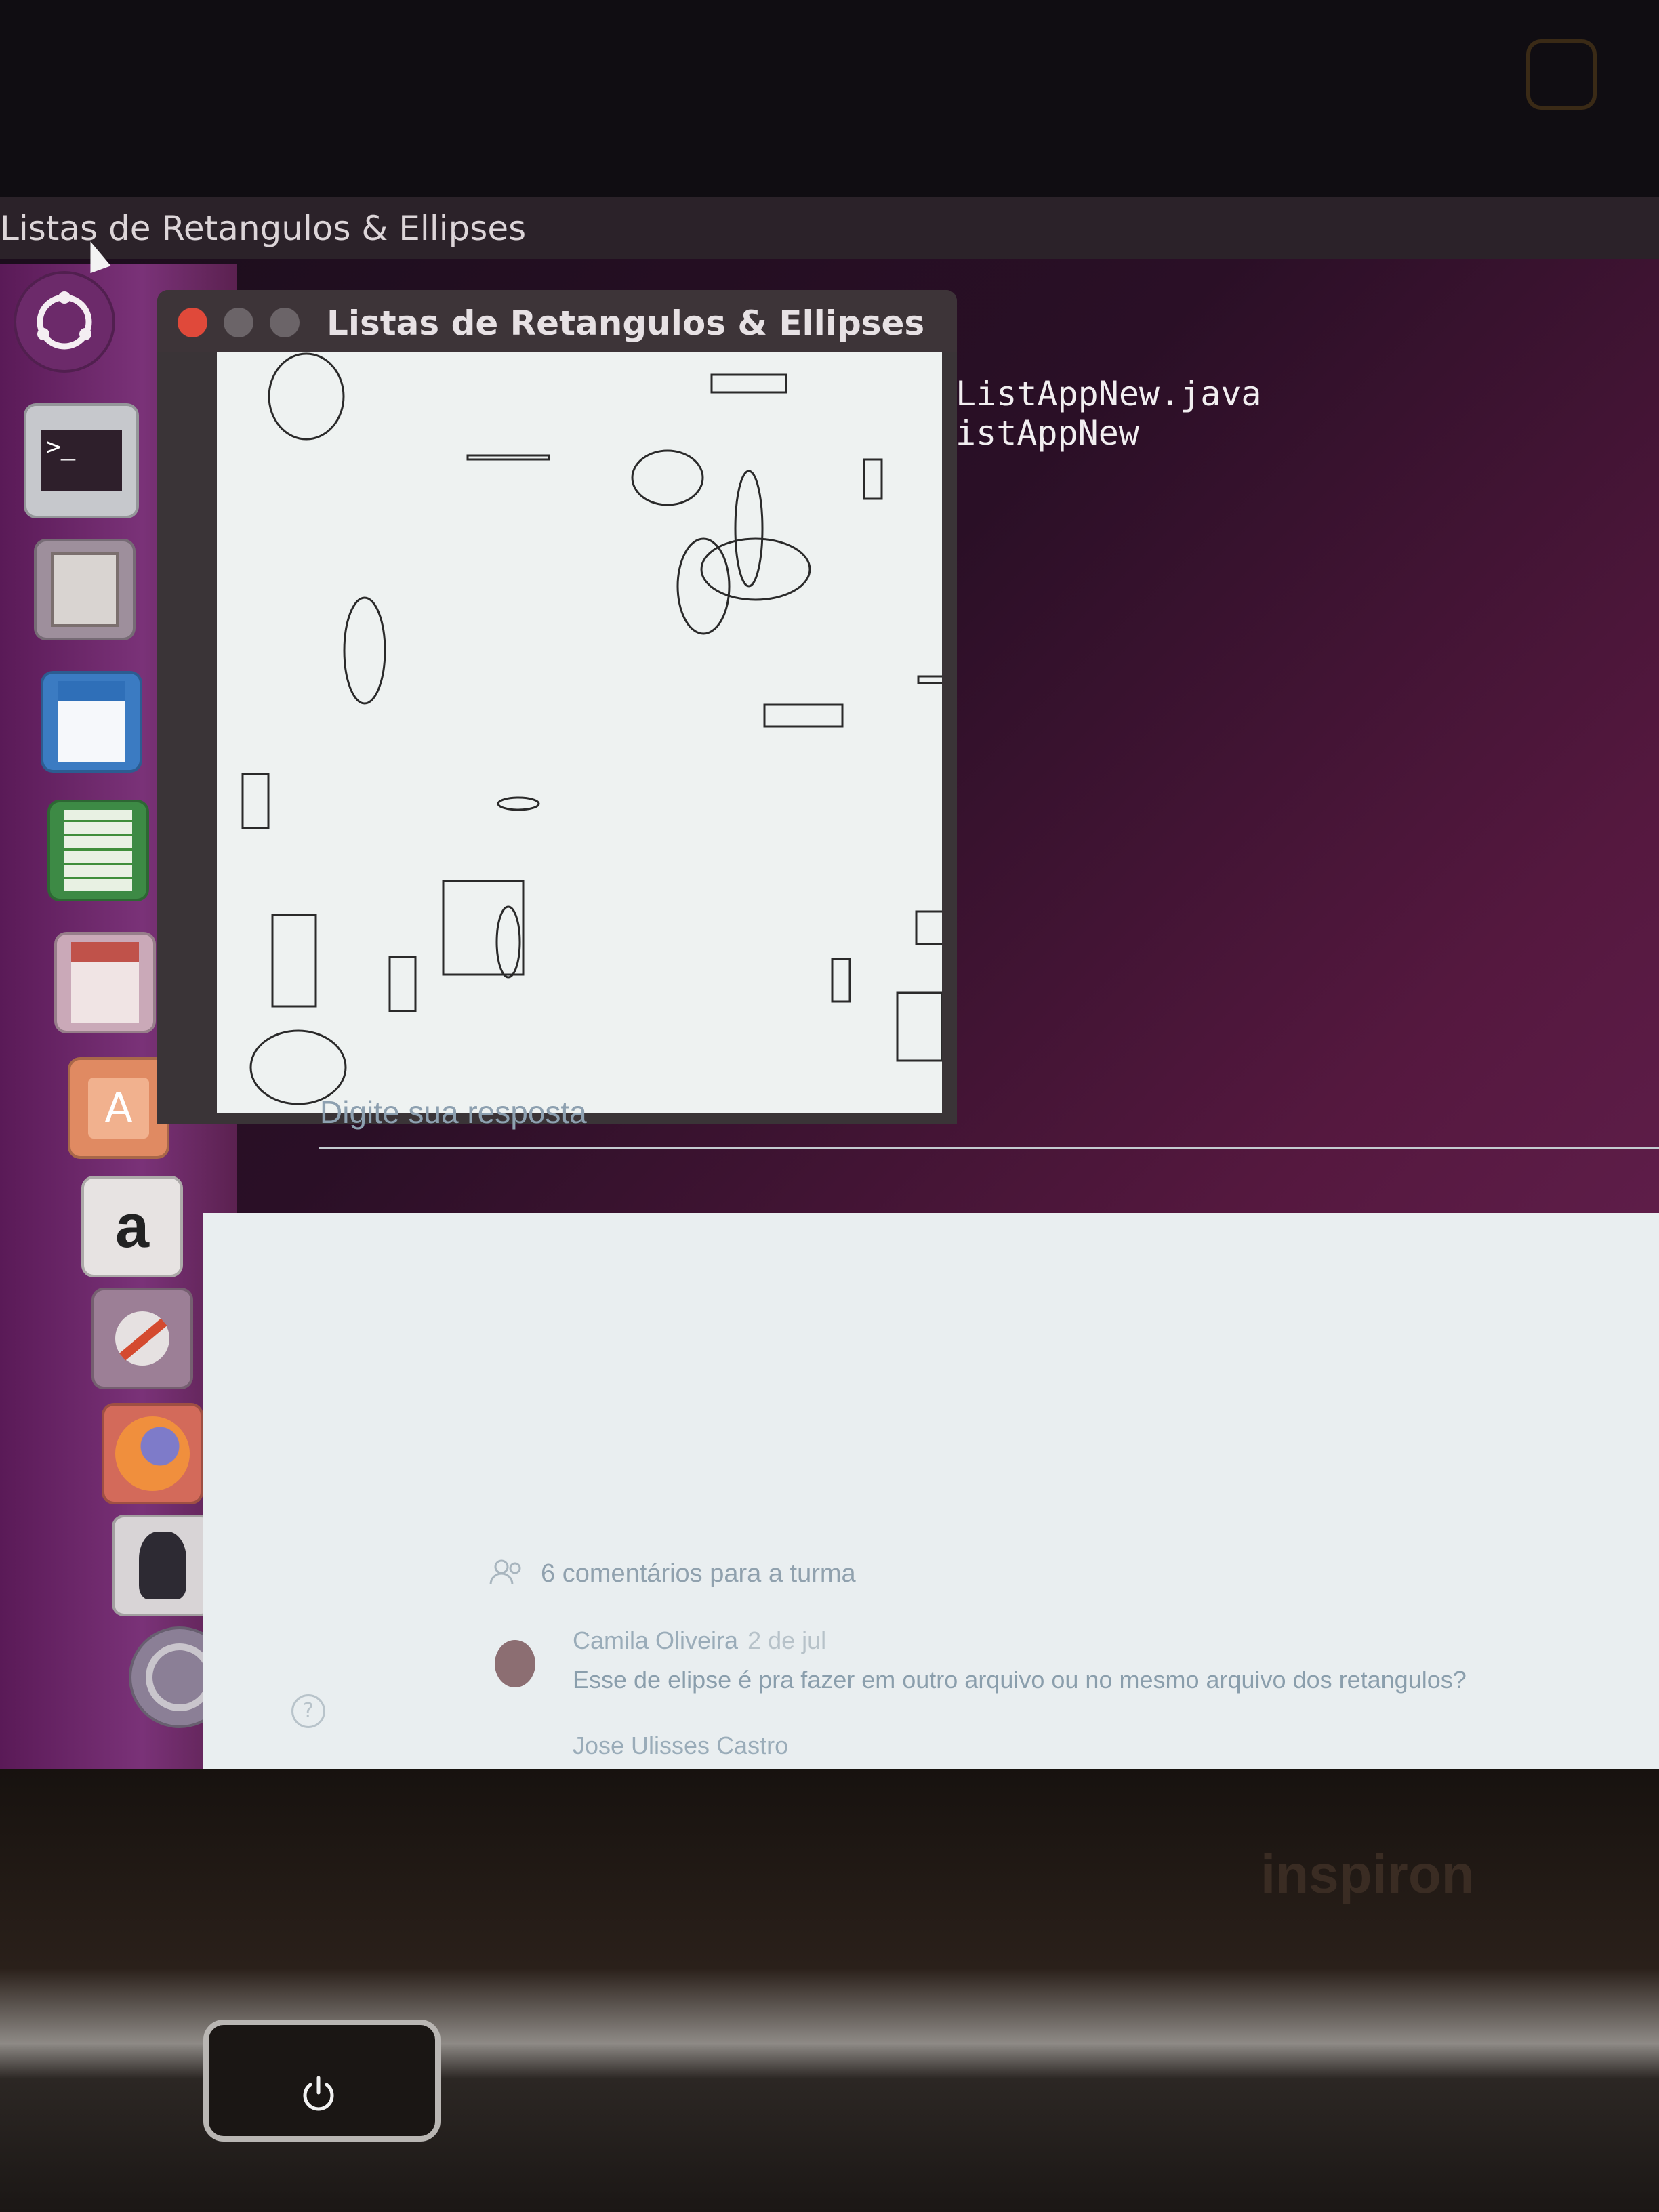 The height and width of the screenshot is (2212, 1659). What do you see at coordinates (699, 1573) in the screenshot?
I see `comments-count: 6 comentários para a turma` at bounding box center [699, 1573].